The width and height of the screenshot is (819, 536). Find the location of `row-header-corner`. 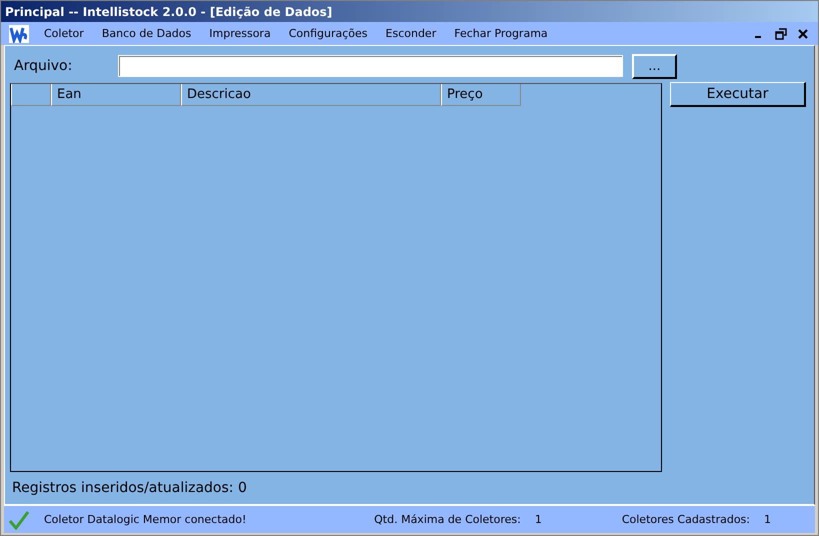

row-header-corner is located at coordinates (31, 95).